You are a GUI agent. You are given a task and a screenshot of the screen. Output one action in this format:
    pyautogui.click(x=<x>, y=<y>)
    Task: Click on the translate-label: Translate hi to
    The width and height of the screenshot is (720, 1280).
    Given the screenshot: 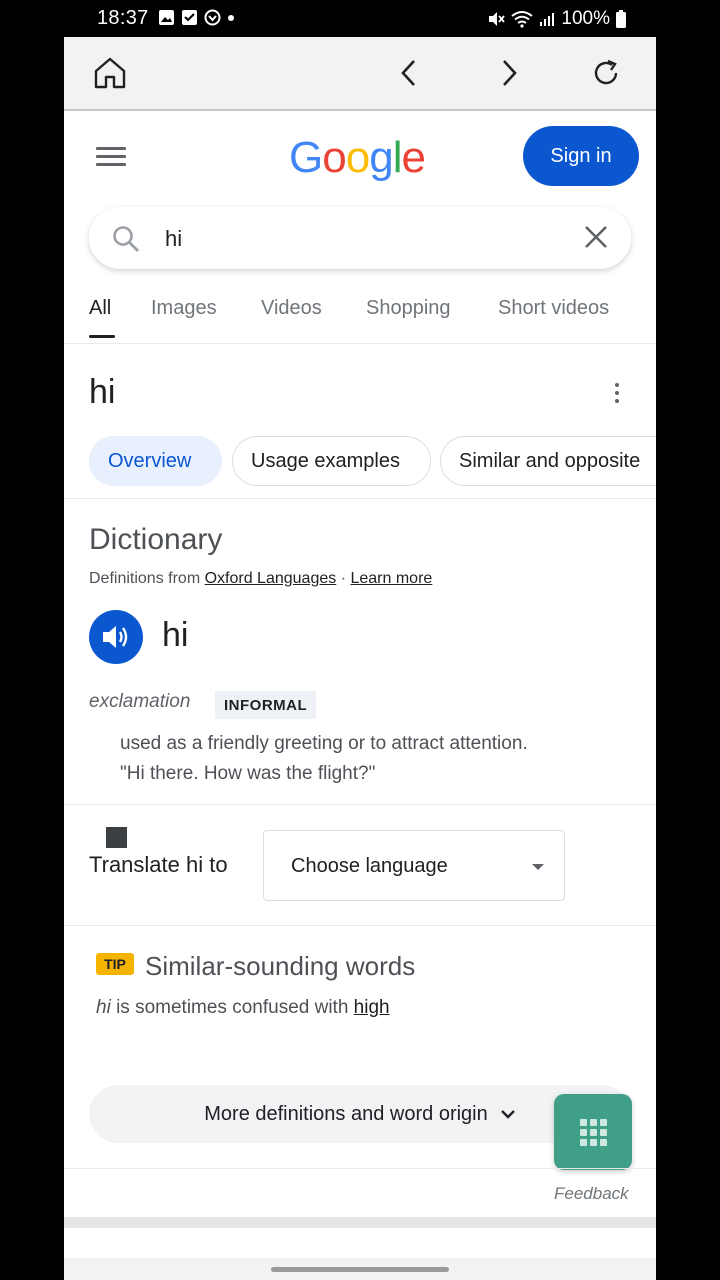 What is the action you would take?
    pyautogui.click(x=158, y=864)
    